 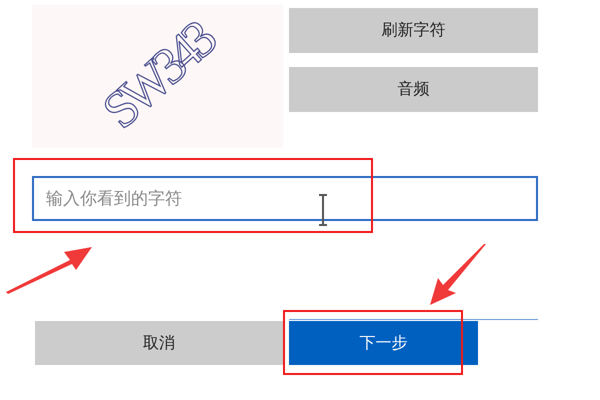 I want to click on cancel-button: 取消, so click(x=159, y=343).